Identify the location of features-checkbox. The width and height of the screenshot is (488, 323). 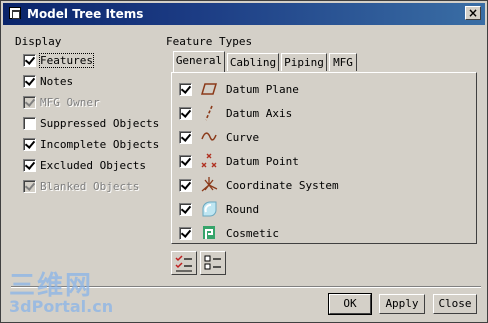
(29, 60).